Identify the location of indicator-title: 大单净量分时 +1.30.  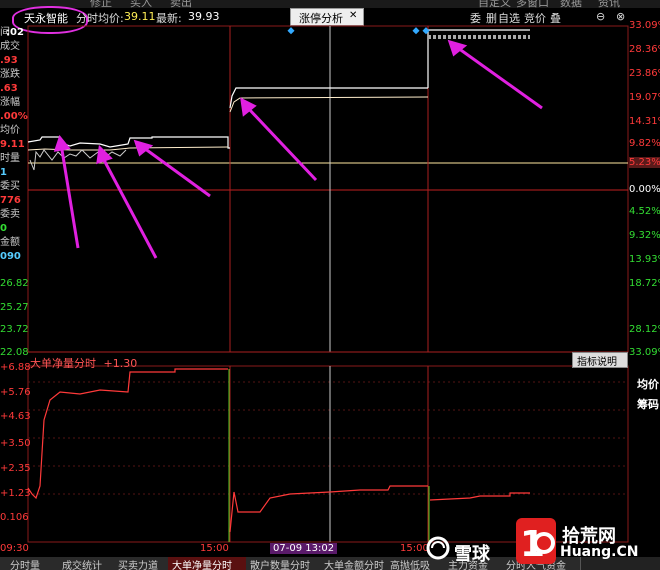
(83, 363).